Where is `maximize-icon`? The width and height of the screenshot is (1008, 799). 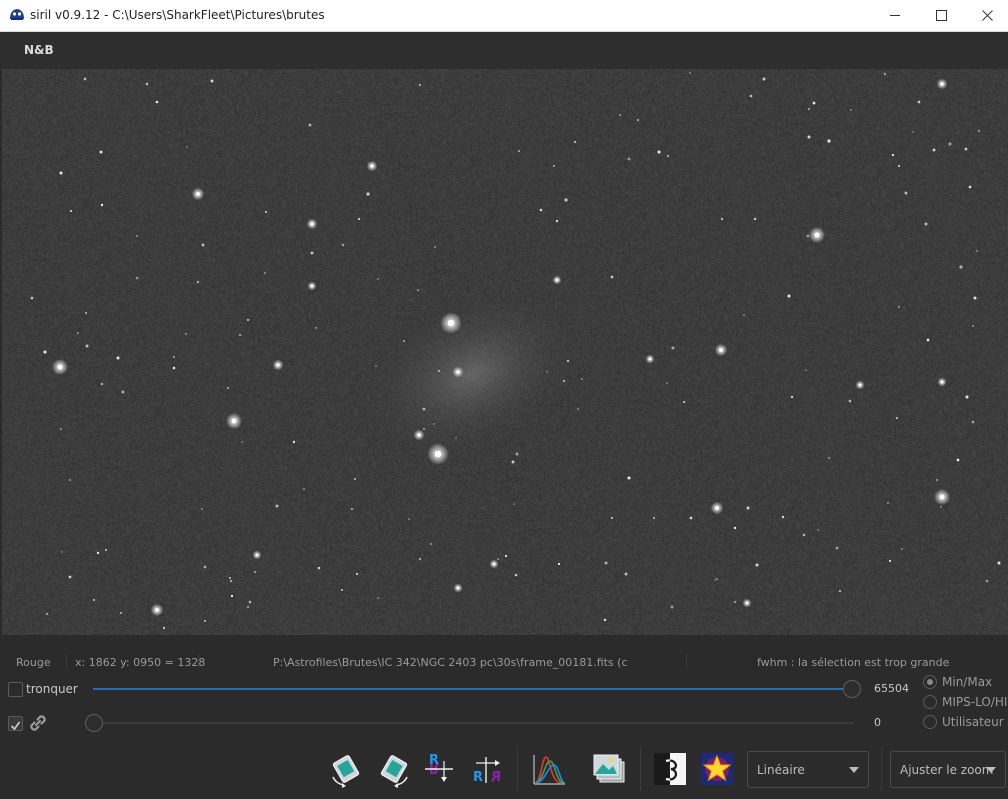 maximize-icon is located at coordinates (941, 15).